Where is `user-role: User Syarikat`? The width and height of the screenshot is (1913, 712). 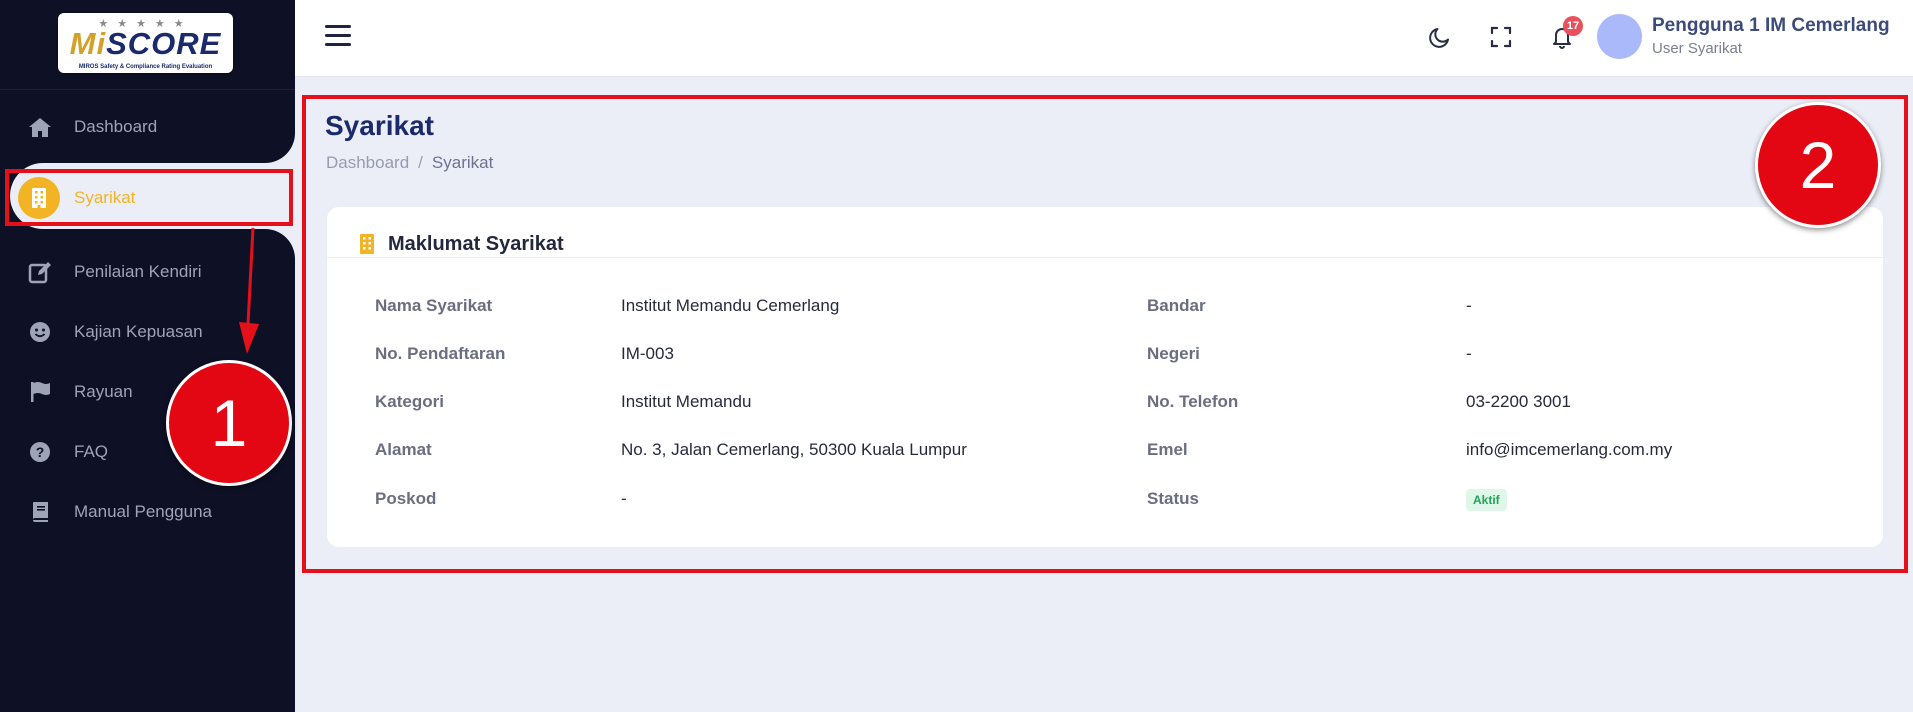
user-role: User Syarikat is located at coordinates (1697, 48).